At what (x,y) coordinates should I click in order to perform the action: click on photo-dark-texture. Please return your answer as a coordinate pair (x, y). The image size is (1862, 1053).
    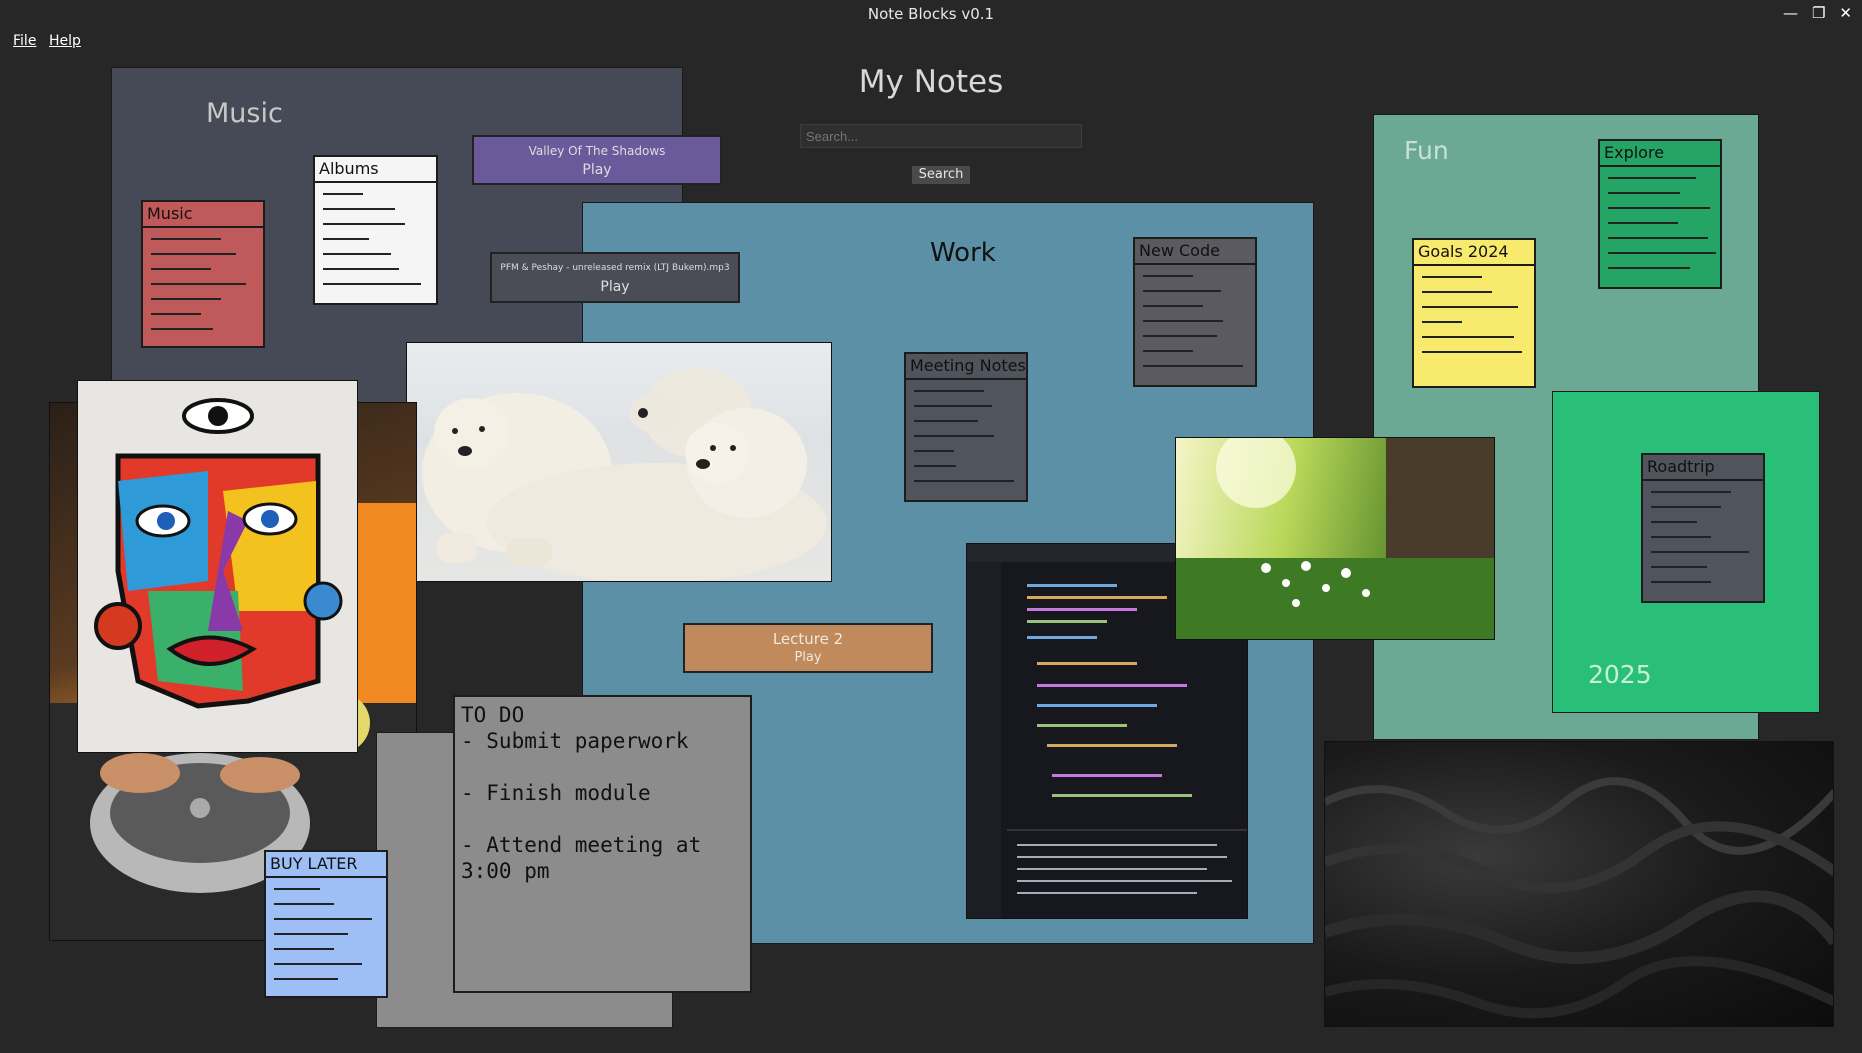
    Looking at the image, I should click on (1579, 884).